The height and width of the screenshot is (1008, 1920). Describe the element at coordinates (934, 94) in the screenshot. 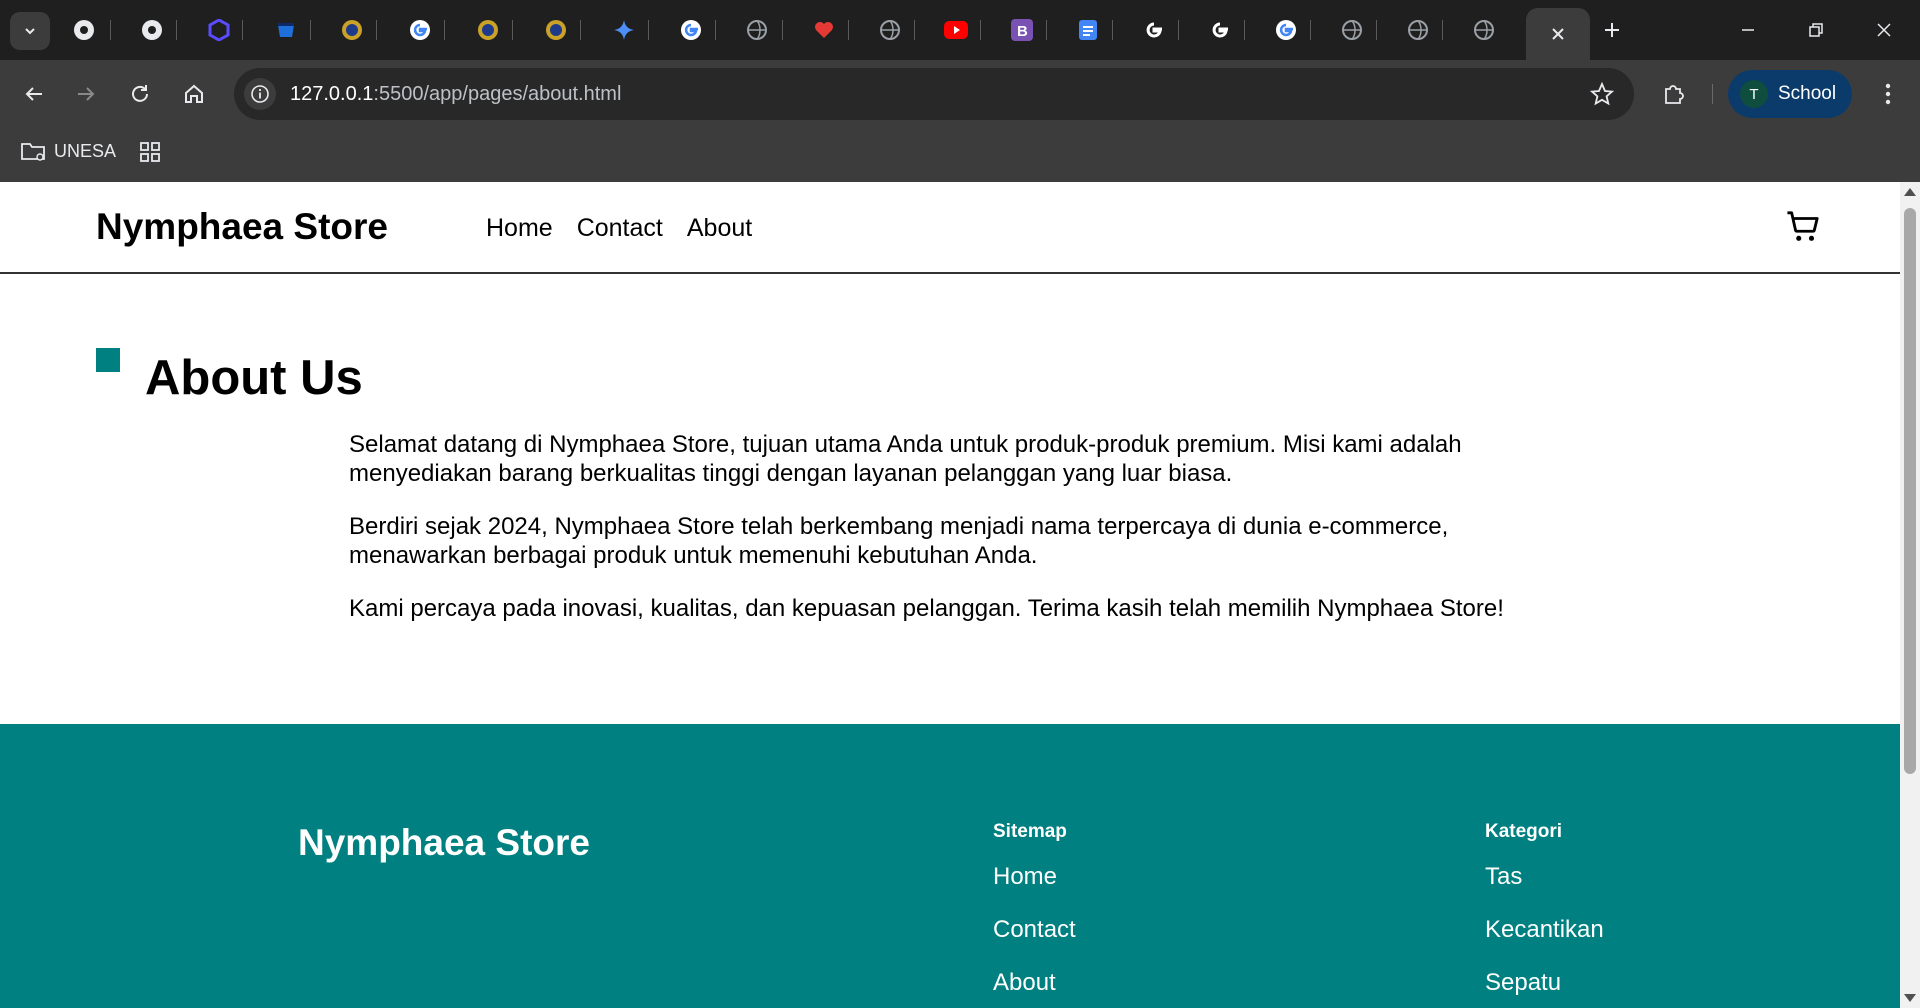

I see `address-bar: 127.0.0.1:5500/app/pages/about.html` at that location.